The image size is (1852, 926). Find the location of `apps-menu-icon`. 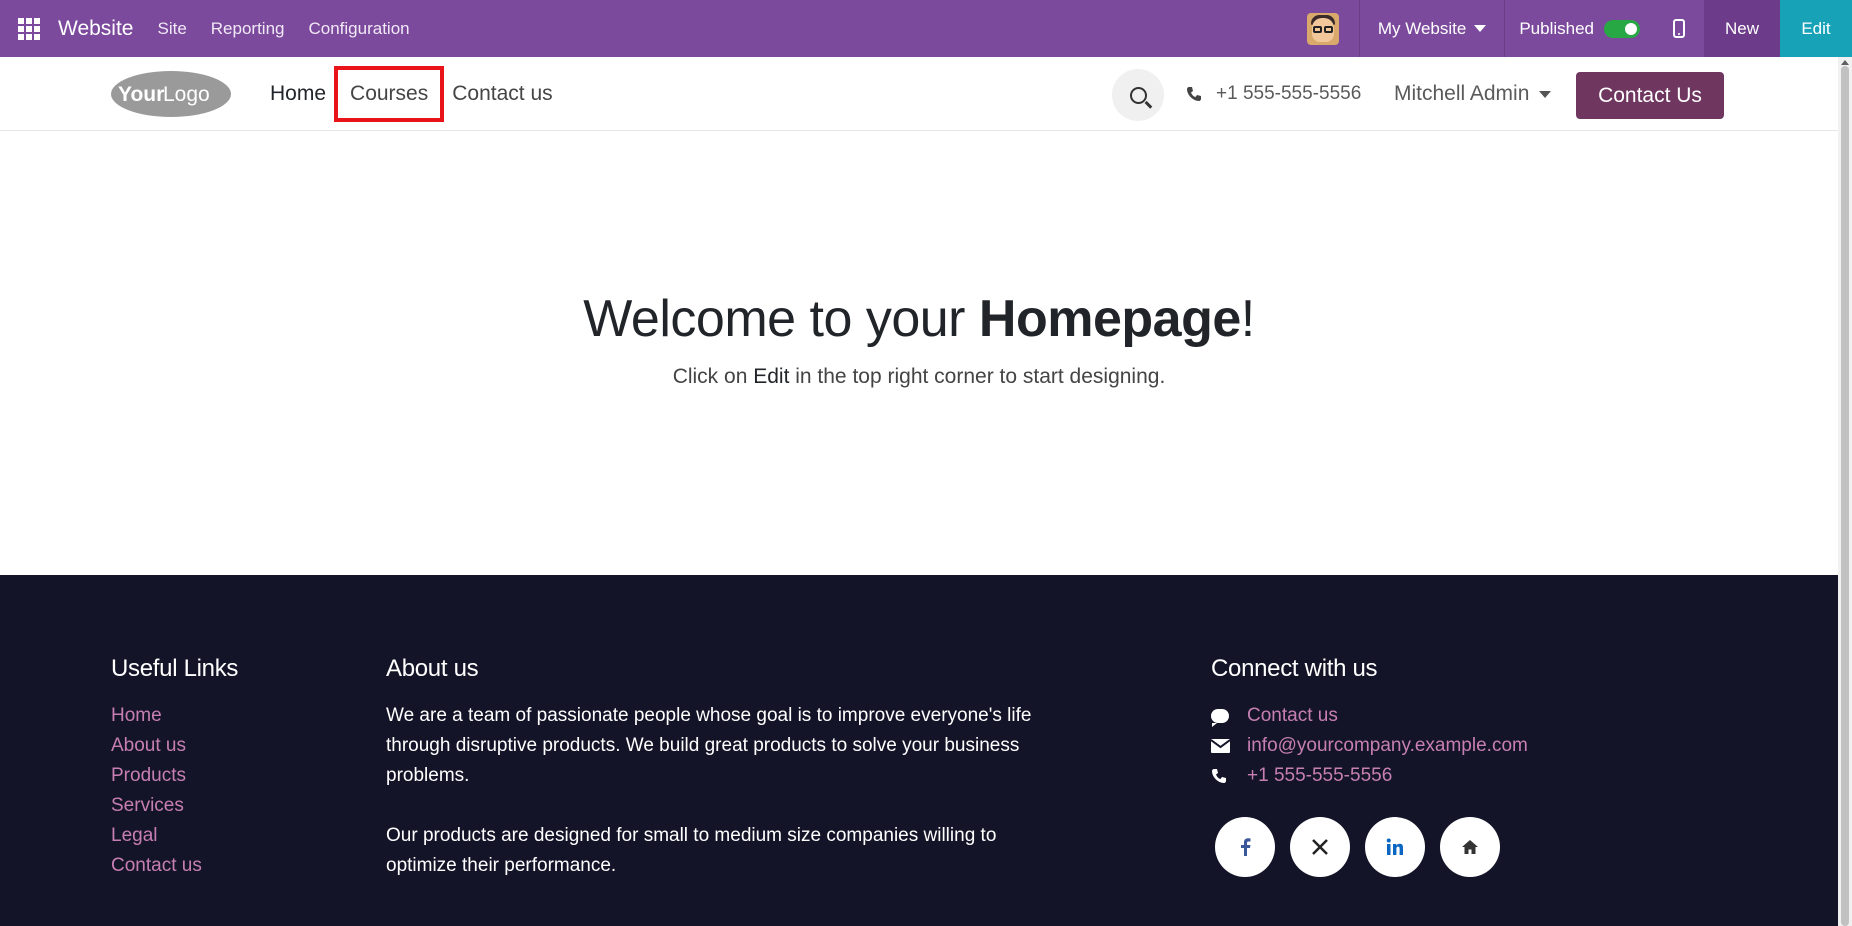

apps-menu-icon is located at coordinates (29, 28).